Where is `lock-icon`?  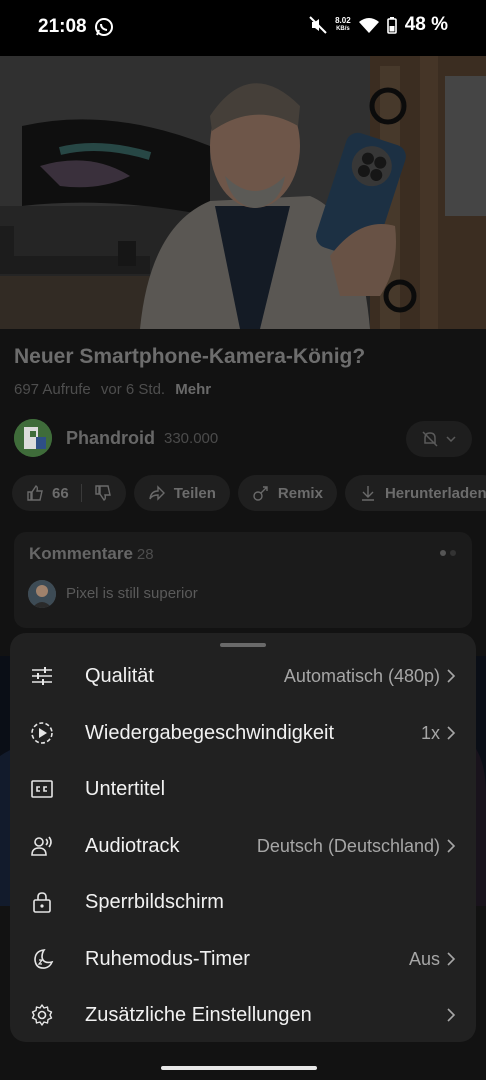 lock-icon is located at coordinates (42, 902).